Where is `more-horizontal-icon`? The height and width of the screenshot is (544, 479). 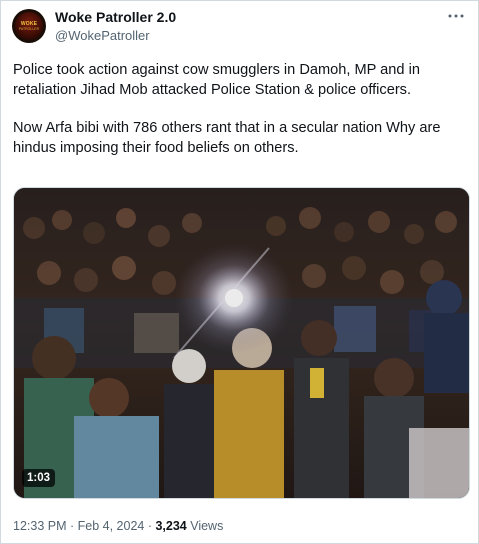 more-horizontal-icon is located at coordinates (456, 16).